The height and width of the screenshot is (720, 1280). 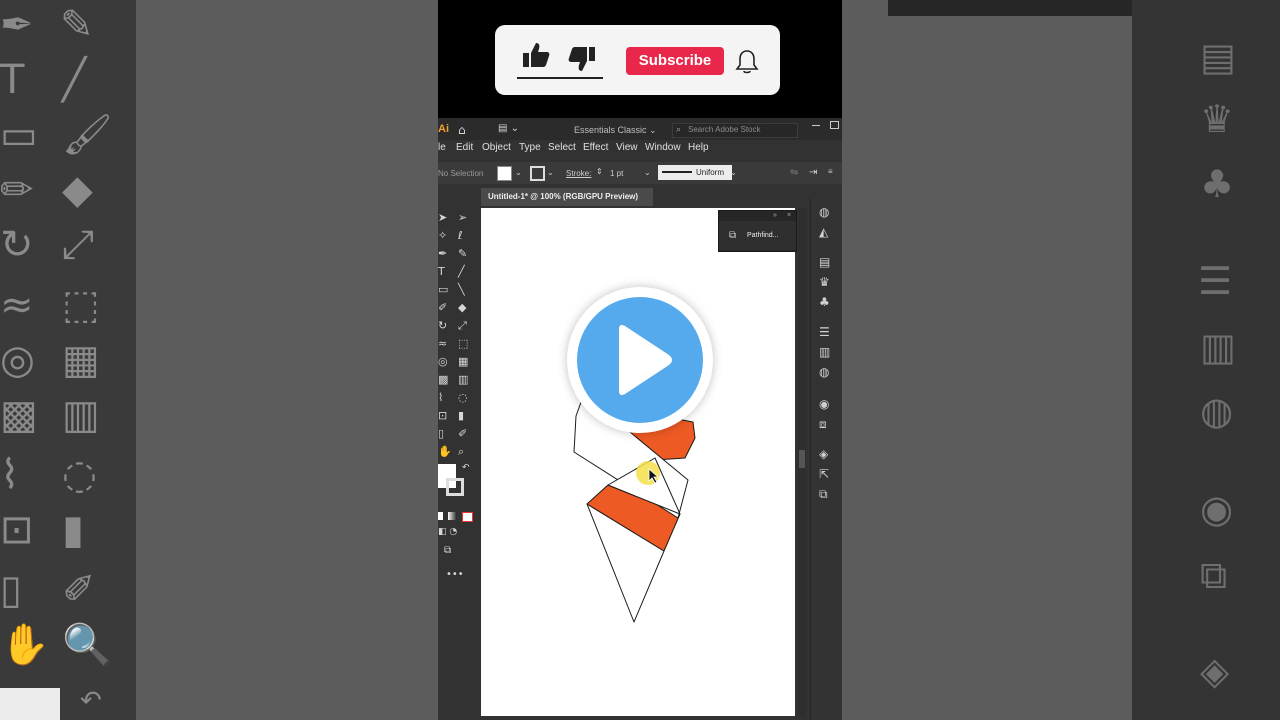 What do you see at coordinates (615, 130) in the screenshot?
I see `workspace-switcher: Essentials Classic ⌄` at bounding box center [615, 130].